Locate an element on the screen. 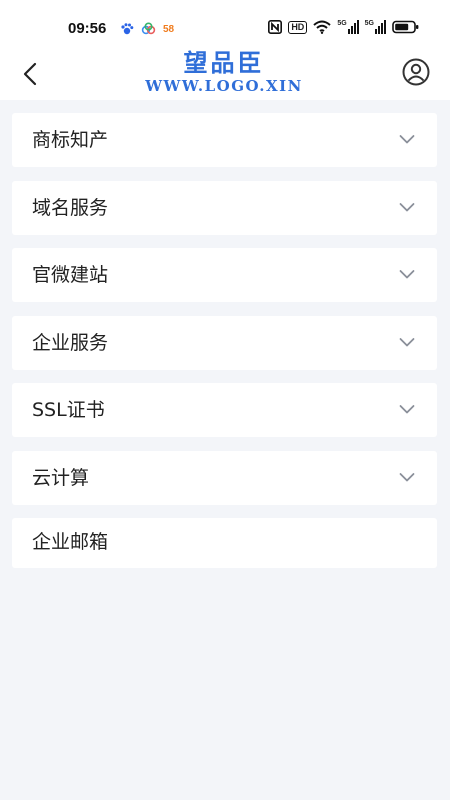  58-app-icon: 58 is located at coordinates (168, 29).